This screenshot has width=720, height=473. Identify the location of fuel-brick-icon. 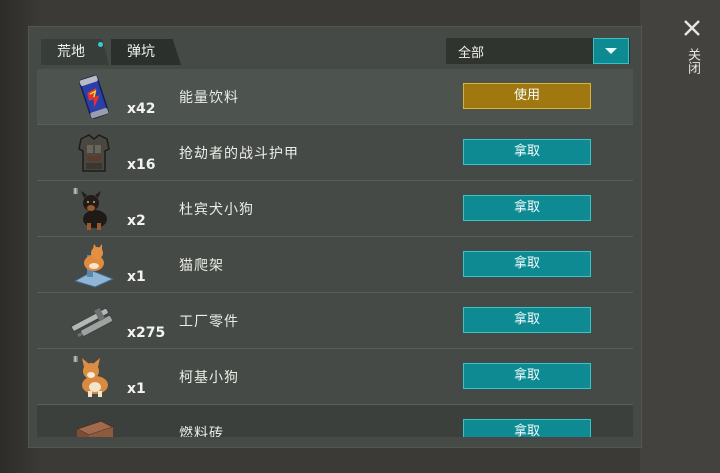
(94, 423).